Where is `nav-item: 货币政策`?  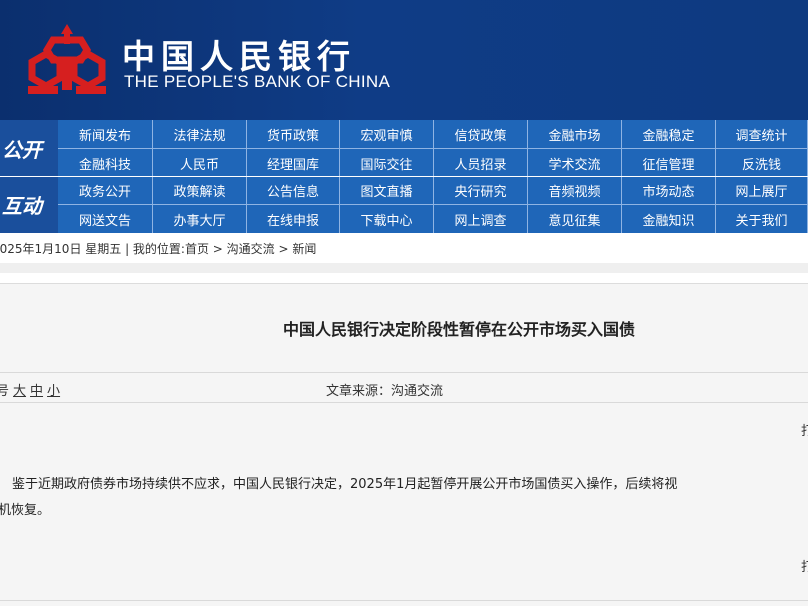
nav-item: 货币政策 is located at coordinates (293, 134).